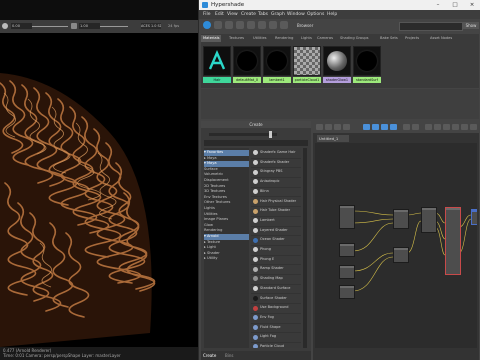 Image resolution: width=480 pixels, height=360 pixels. I want to click on grid-view-icon, so click(251, 25).